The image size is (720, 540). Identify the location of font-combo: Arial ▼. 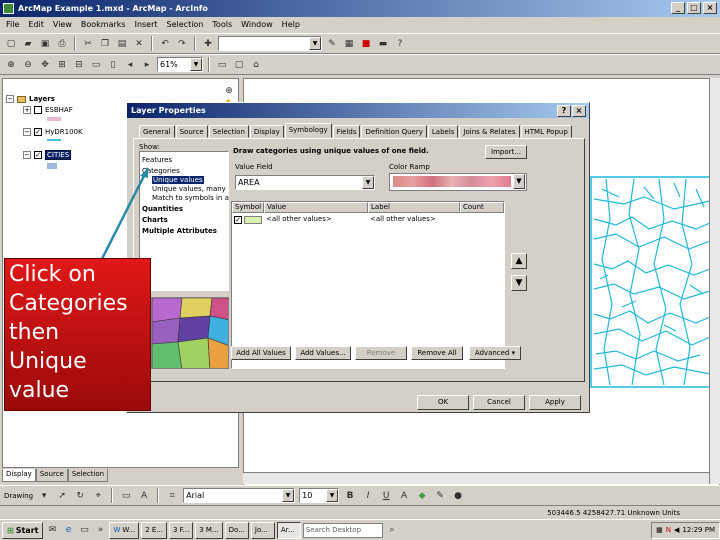
(239, 495).